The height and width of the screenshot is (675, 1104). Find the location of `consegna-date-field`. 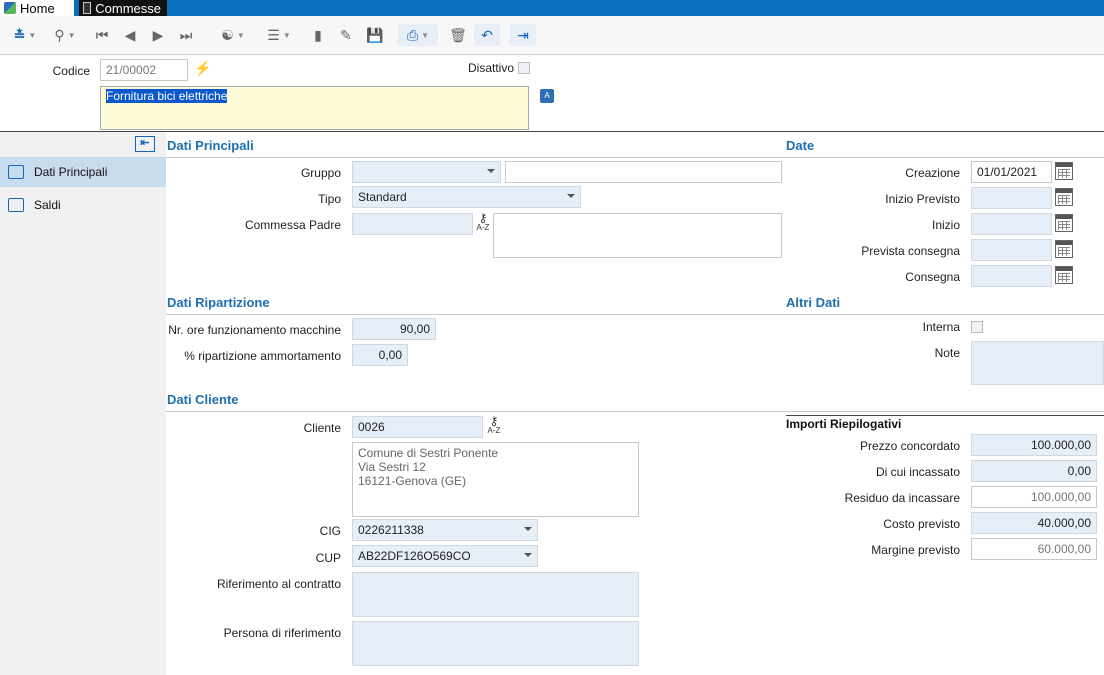

consegna-date-field is located at coordinates (1011, 276).